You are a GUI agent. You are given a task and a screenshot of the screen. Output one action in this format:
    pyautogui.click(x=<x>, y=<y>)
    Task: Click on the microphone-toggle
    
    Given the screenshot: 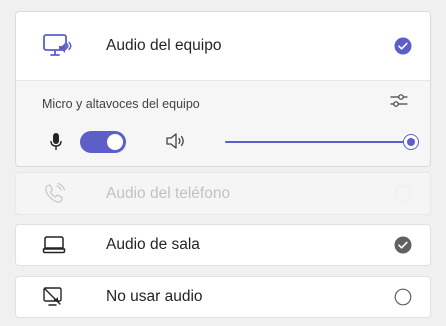 What is the action you would take?
    pyautogui.click(x=103, y=142)
    